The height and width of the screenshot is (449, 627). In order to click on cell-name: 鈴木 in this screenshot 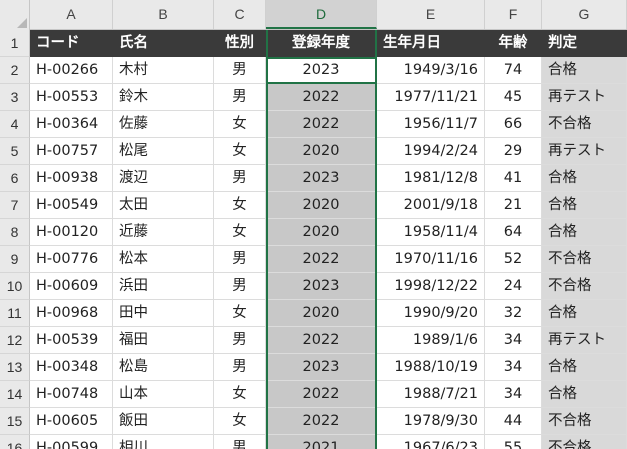, I will do `click(163, 97)`.